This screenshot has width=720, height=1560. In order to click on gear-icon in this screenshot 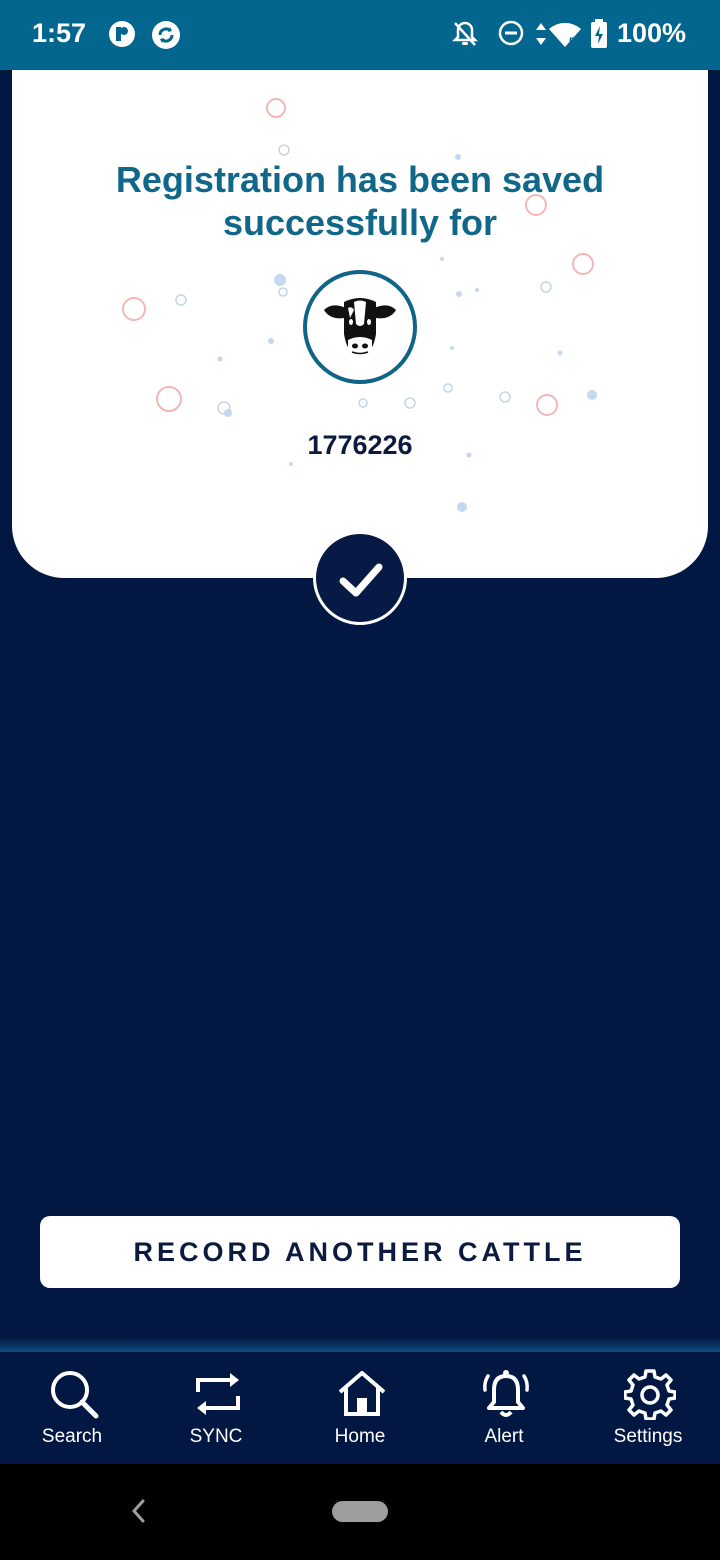, I will do `click(650, 1394)`.